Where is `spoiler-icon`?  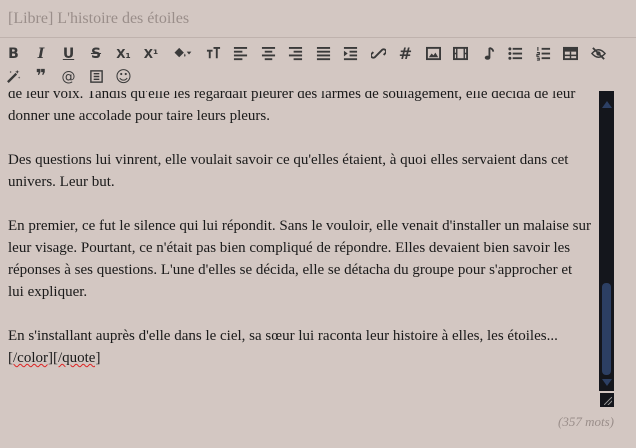
spoiler-icon is located at coordinates (96, 76).